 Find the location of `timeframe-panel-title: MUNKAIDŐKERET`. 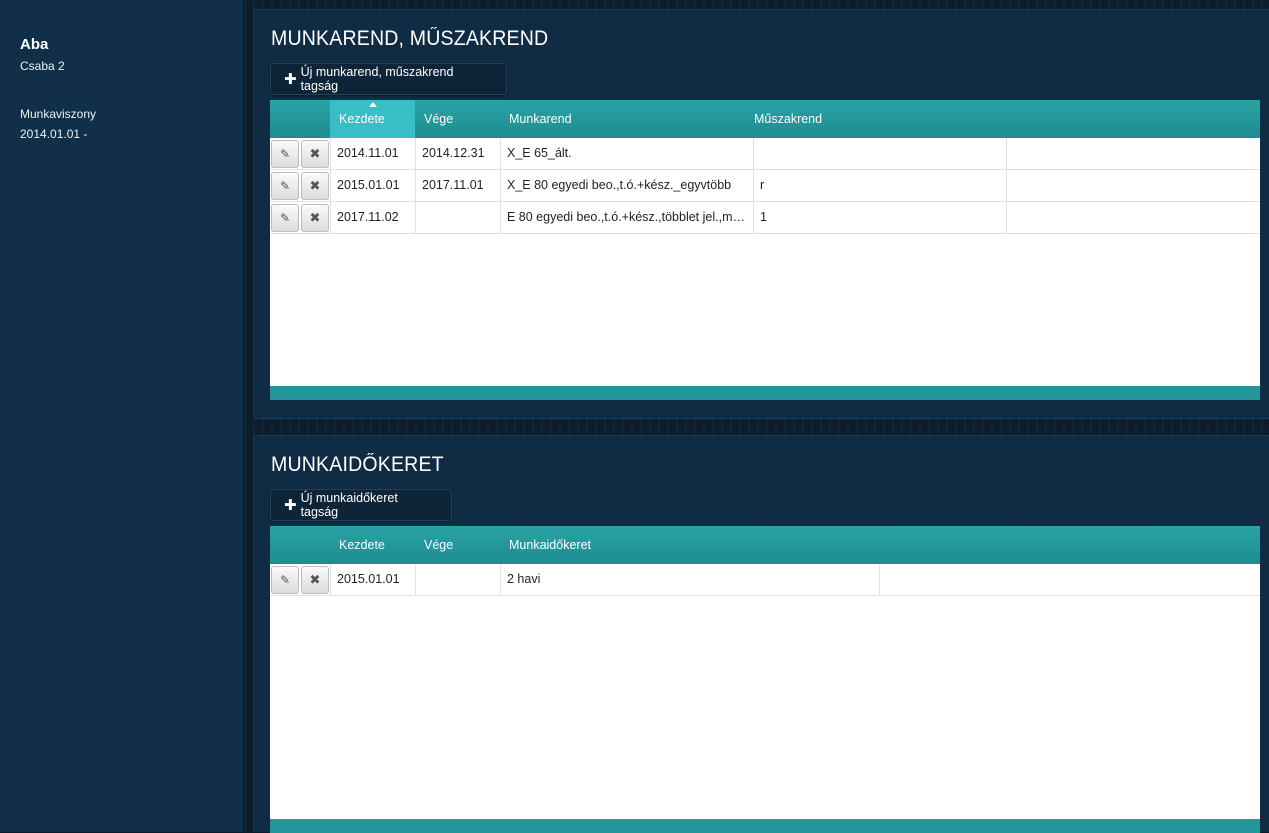

timeframe-panel-title: MUNKAIDŐKERET is located at coordinates (357, 464).